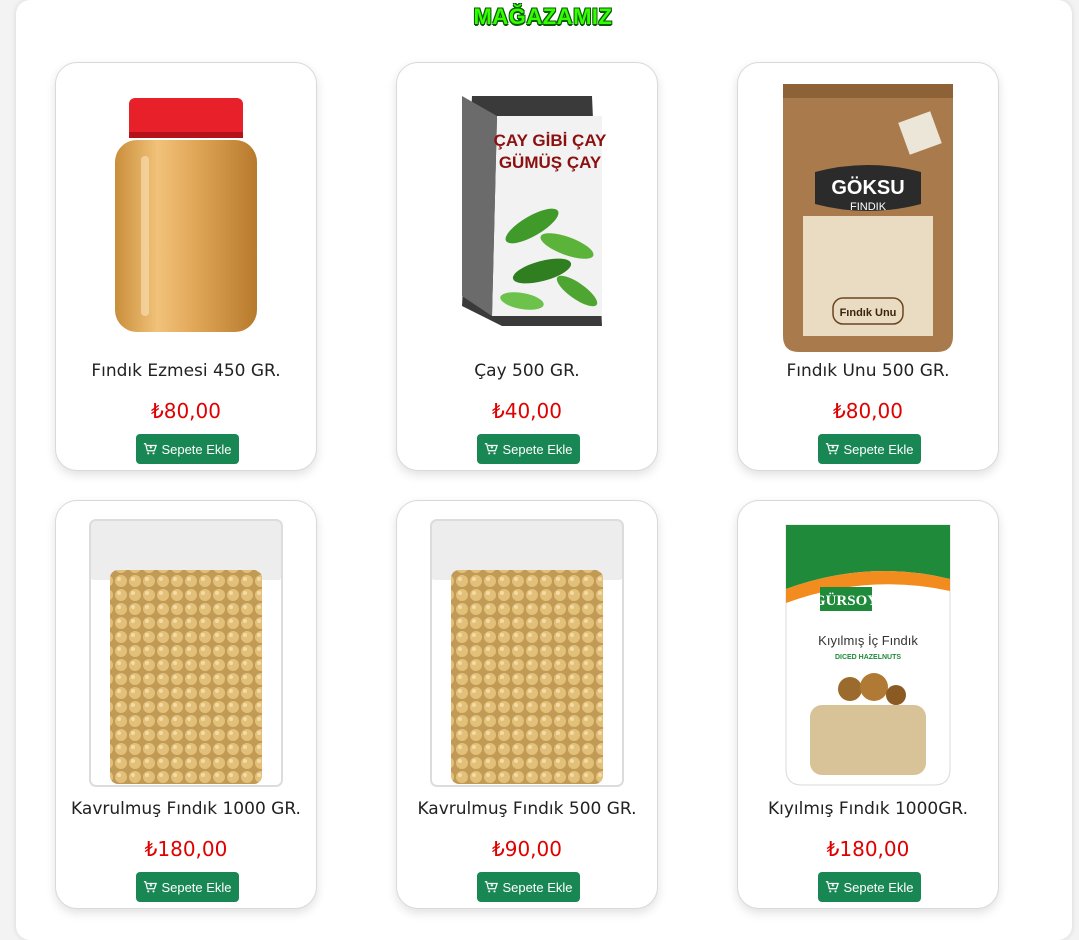  Describe the element at coordinates (527, 809) in the screenshot. I see `product-name: Kavrulmuş Fındık 500 GR.` at that location.